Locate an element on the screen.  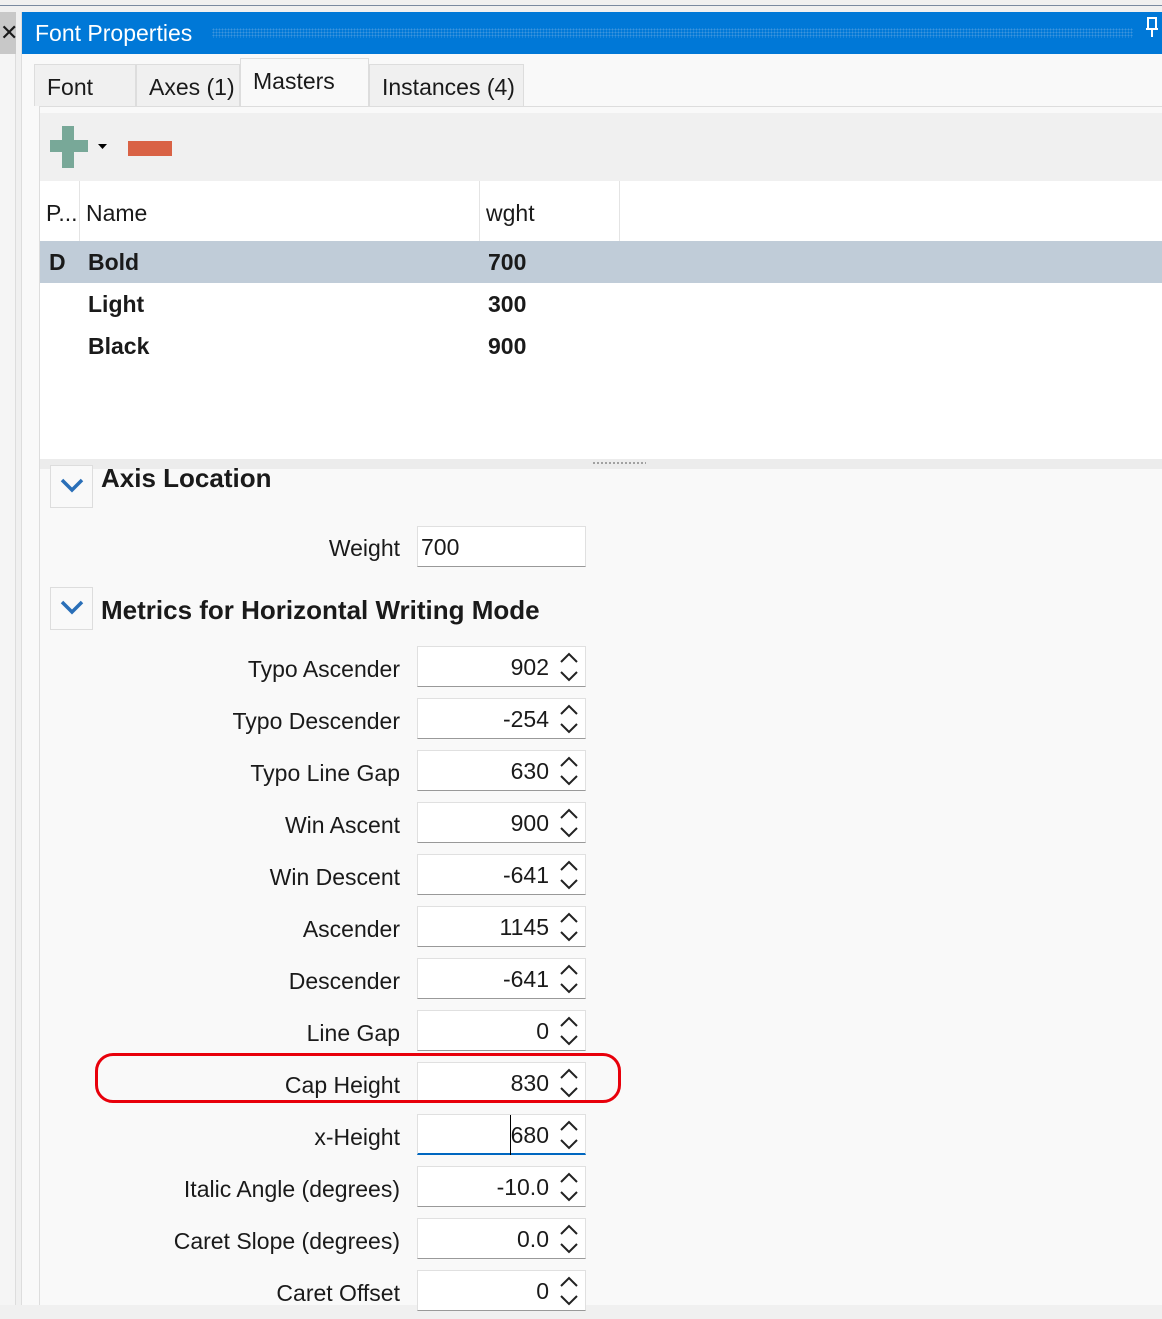
descender-label: Descender is located at coordinates (344, 981).